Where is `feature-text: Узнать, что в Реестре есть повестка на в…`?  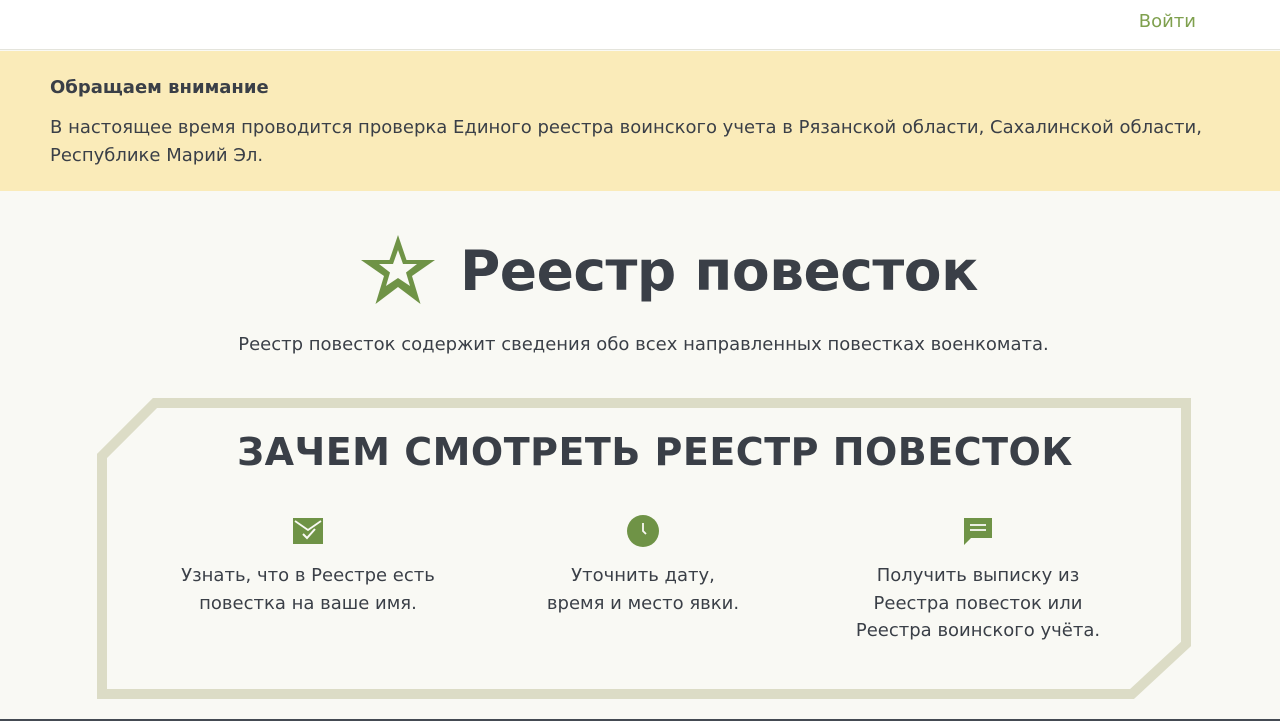 feature-text: Узнать, что в Реестре есть повестка на в… is located at coordinates (308, 589).